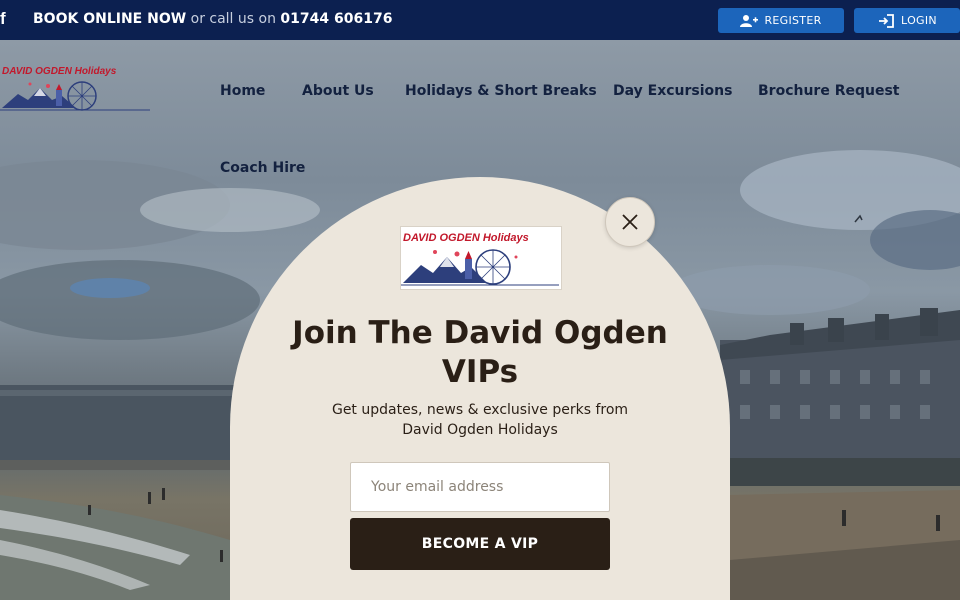 This screenshot has height=600, width=960. Describe the element at coordinates (480, 544) in the screenshot. I see `become-vip-button: BECOME A VIP` at that location.